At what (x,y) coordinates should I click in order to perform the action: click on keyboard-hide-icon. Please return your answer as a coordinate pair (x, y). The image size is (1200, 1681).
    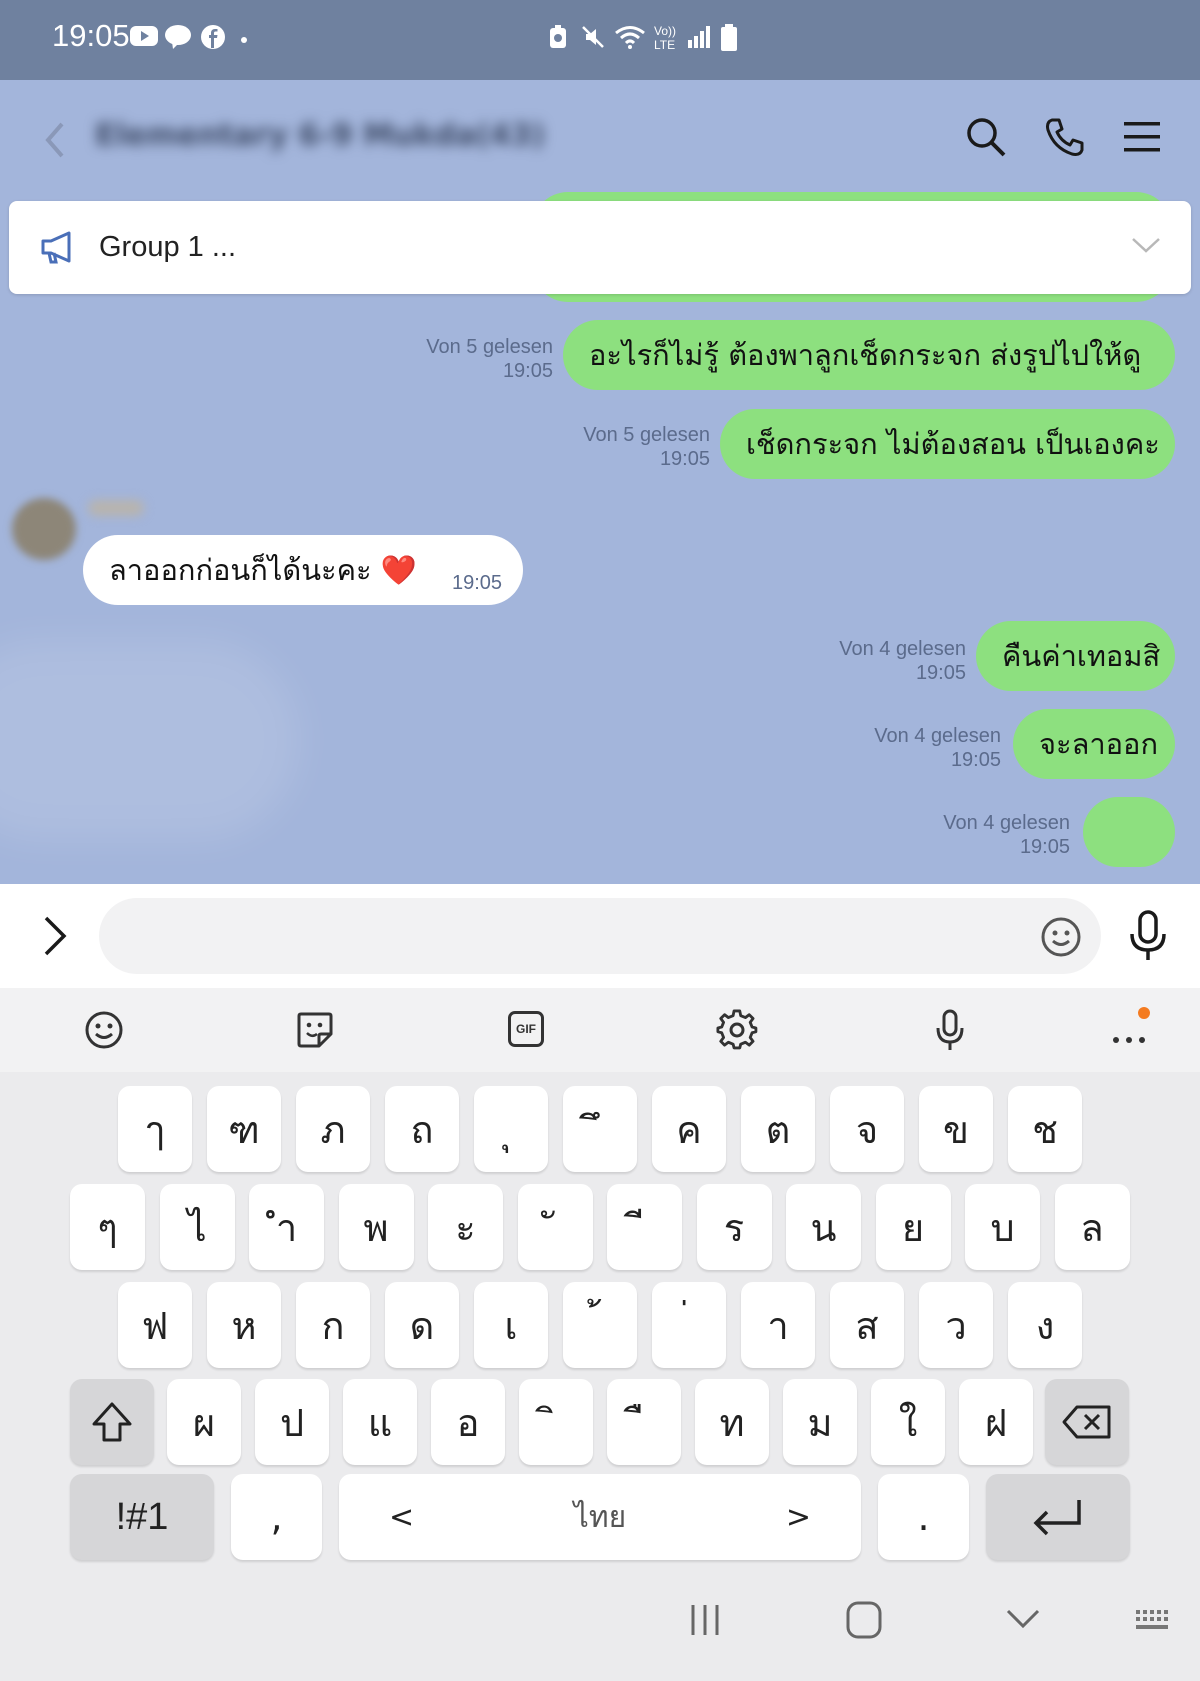
    Looking at the image, I should click on (1154, 1621).